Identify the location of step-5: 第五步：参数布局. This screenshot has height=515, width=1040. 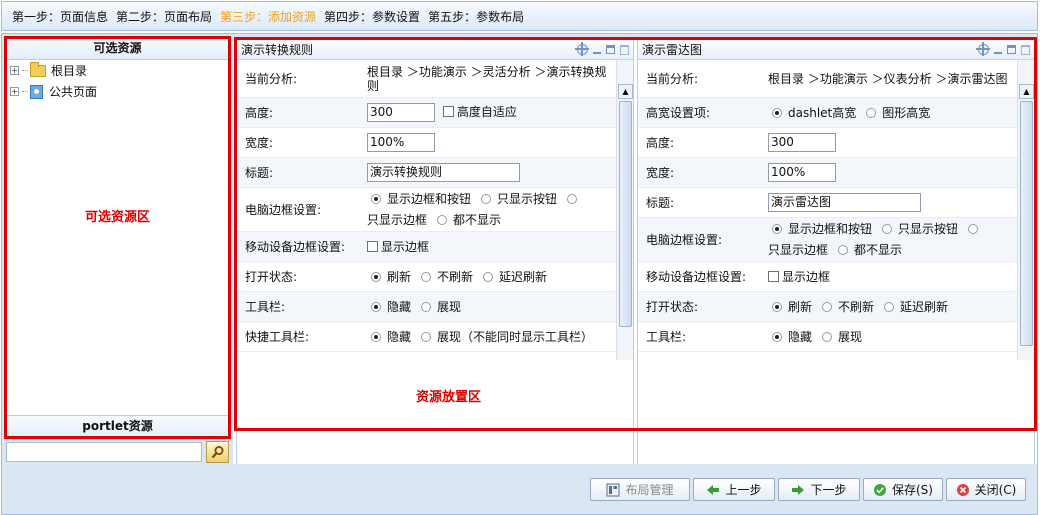
(476, 16).